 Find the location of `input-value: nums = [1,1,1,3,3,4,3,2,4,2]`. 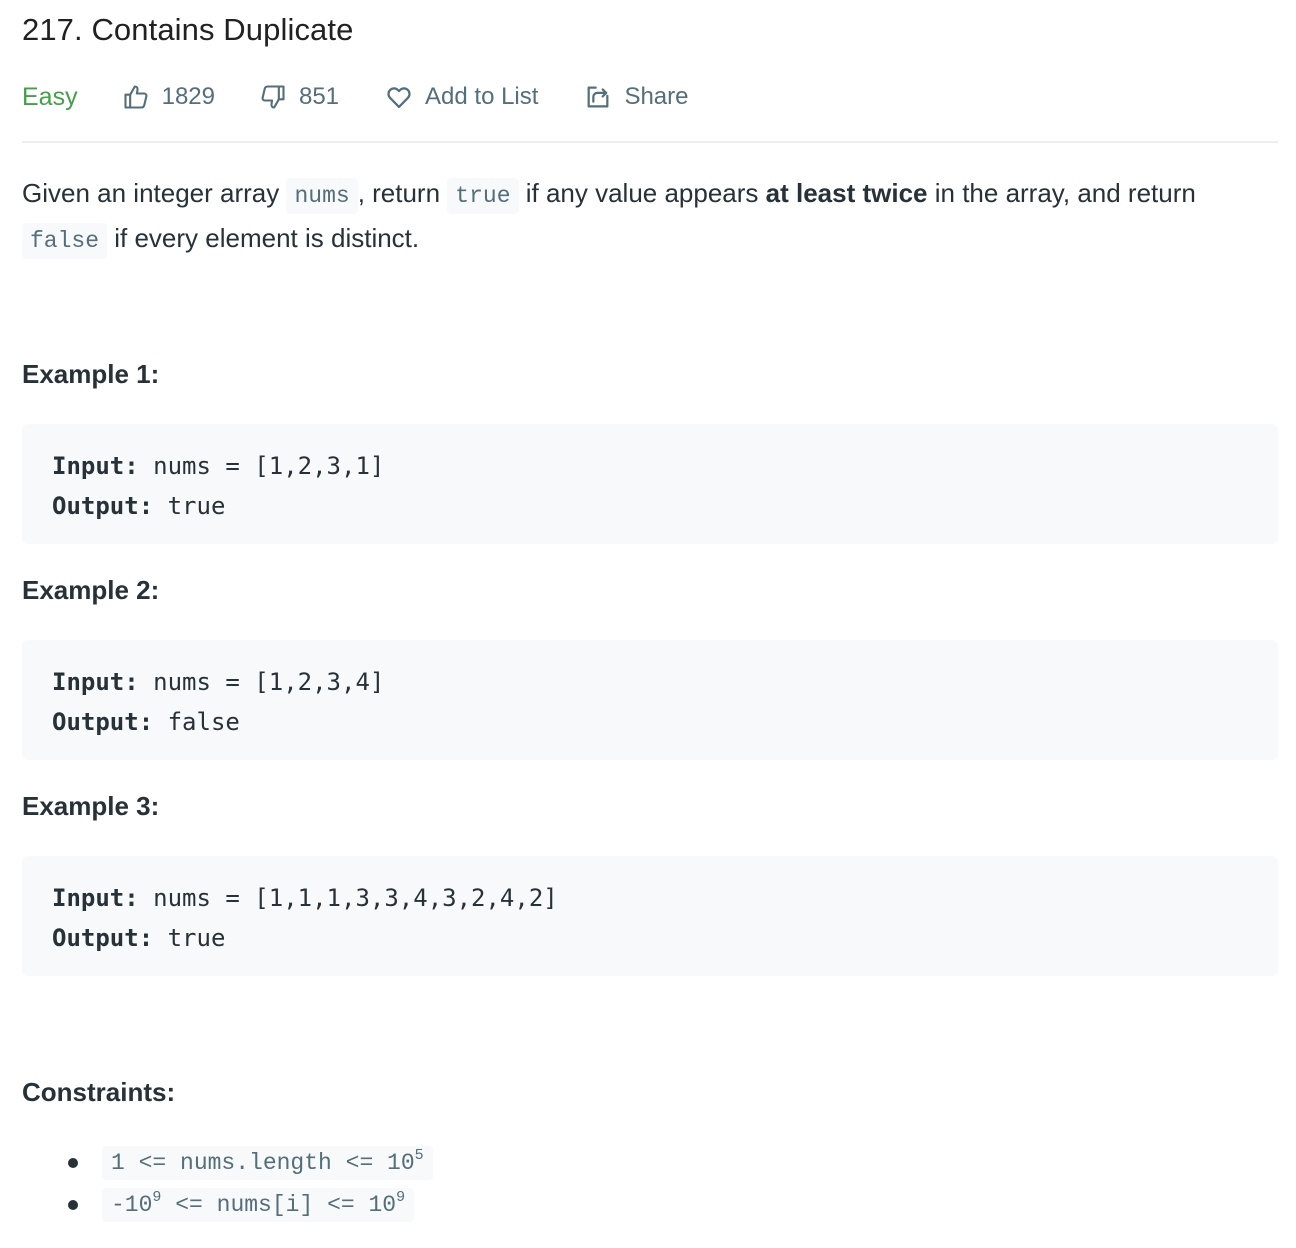

input-value: nums = [1,1,1,3,3,4,3,2,4,2] is located at coordinates (348, 898).